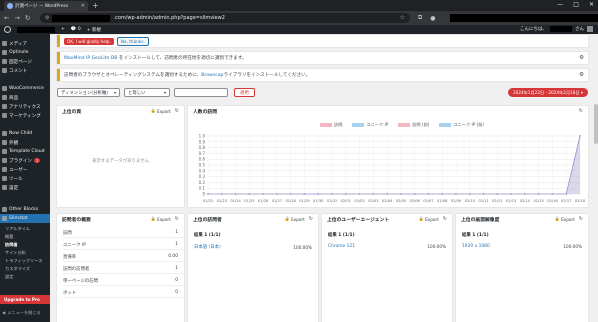 This screenshot has height=322, width=598. I want to click on maxmind-link: MaxMind IP GeoLite DB, so click(90, 58).